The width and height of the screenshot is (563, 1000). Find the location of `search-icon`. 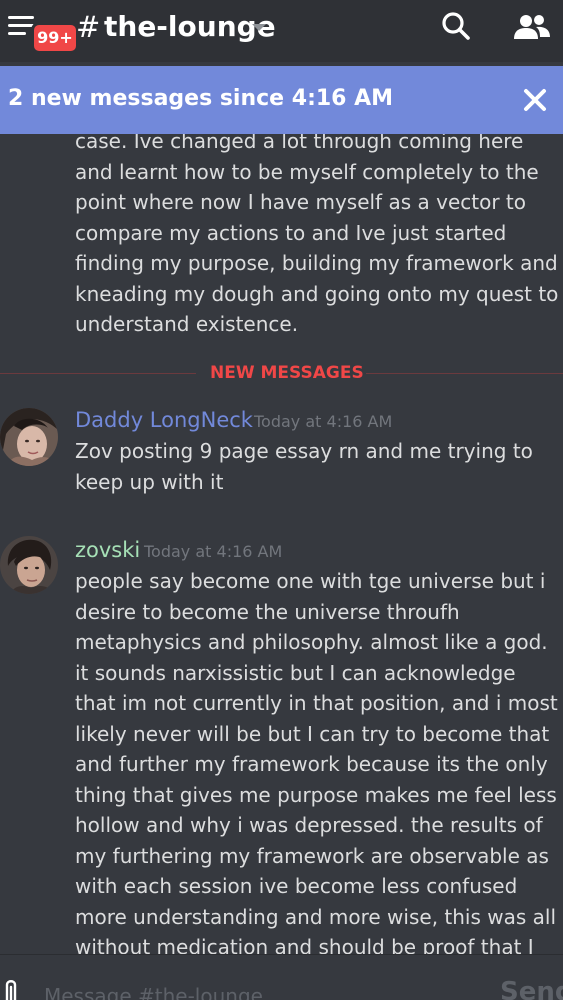

search-icon is located at coordinates (456, 26).